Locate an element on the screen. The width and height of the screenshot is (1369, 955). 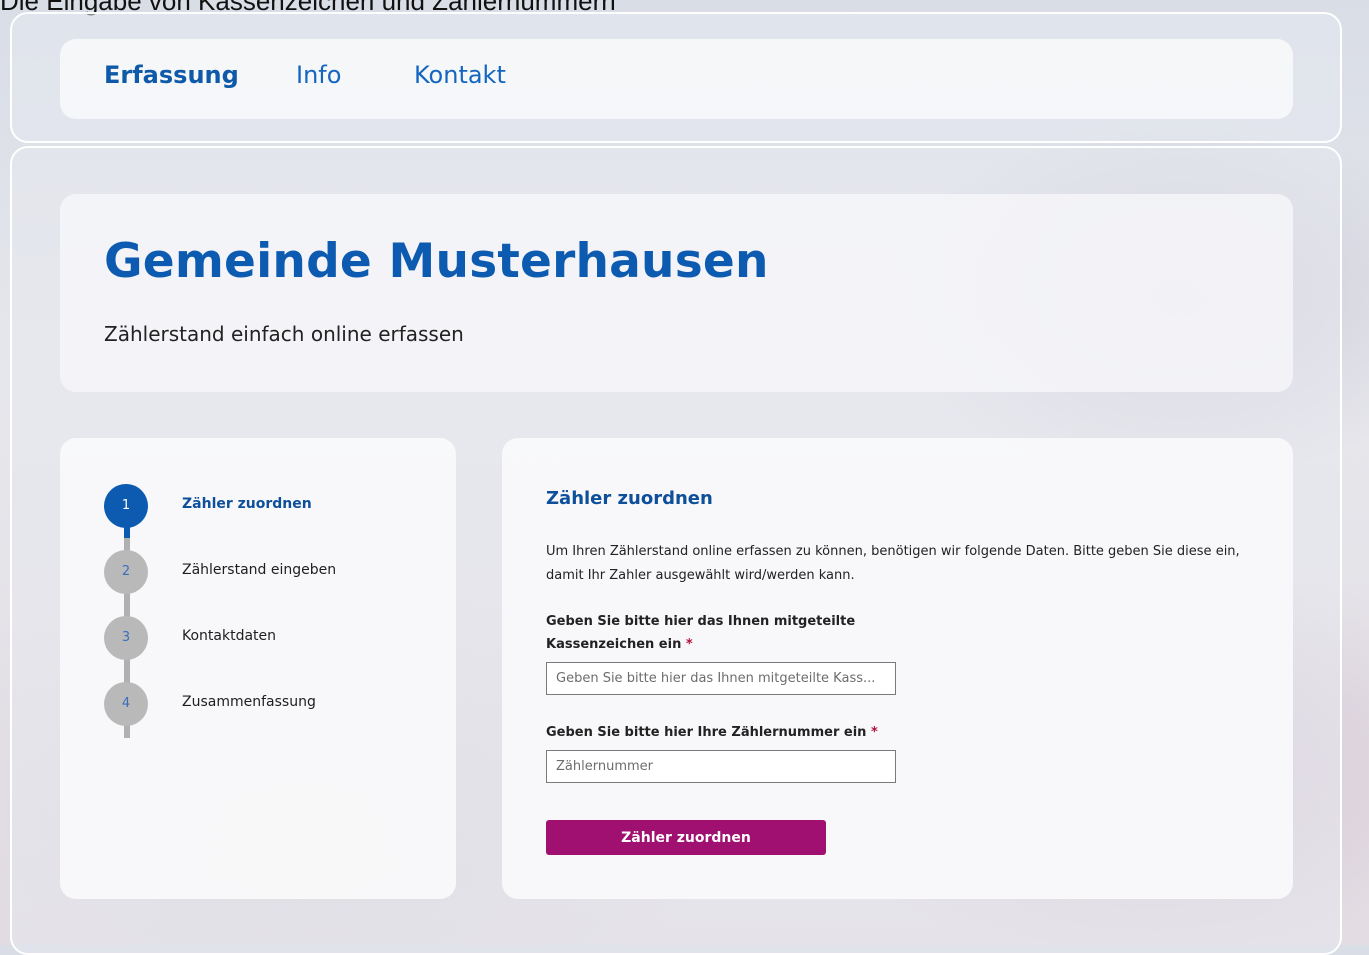
step-2: 2 Zählerstand eingeben is located at coordinates (279, 572).